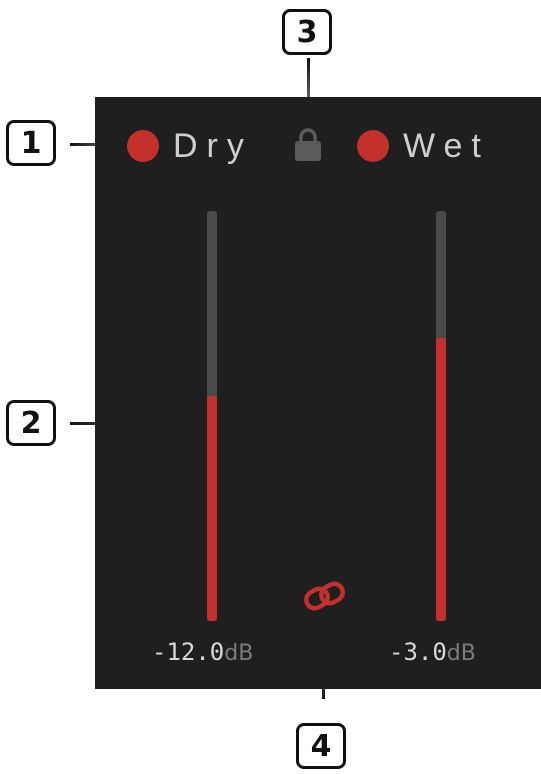 This screenshot has height=774, width=541. I want to click on wet-readout-unit: dB, so click(461, 653).